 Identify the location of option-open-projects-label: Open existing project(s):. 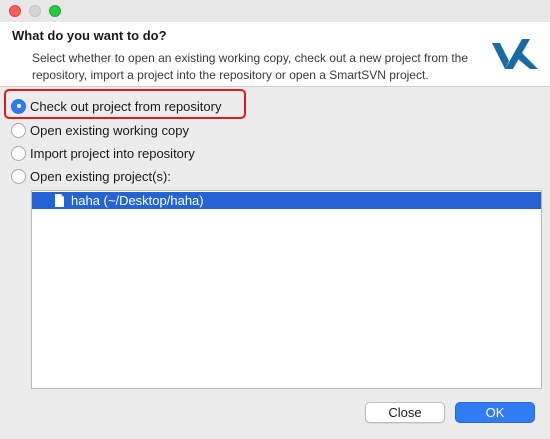
(100, 176).